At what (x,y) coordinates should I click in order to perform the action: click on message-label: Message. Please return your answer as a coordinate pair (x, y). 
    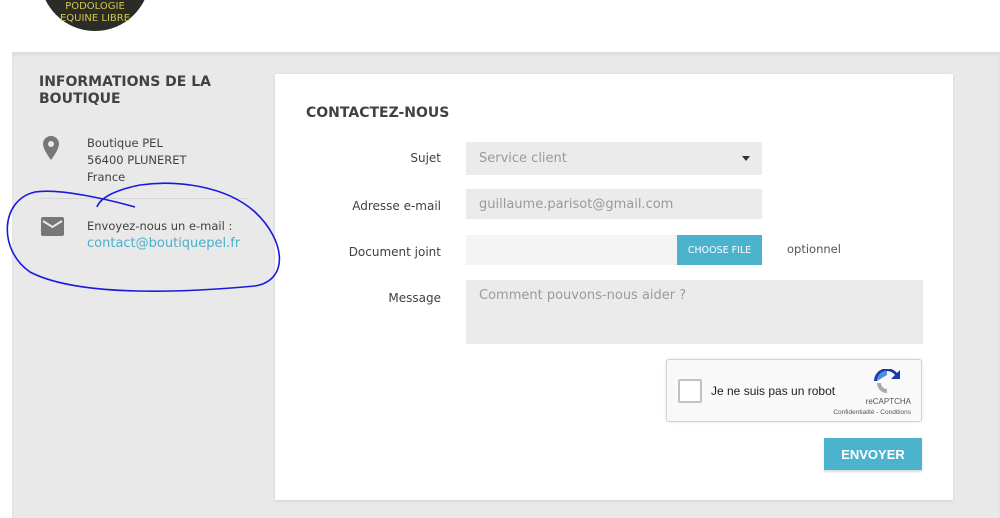
    Looking at the image, I should click on (414, 298).